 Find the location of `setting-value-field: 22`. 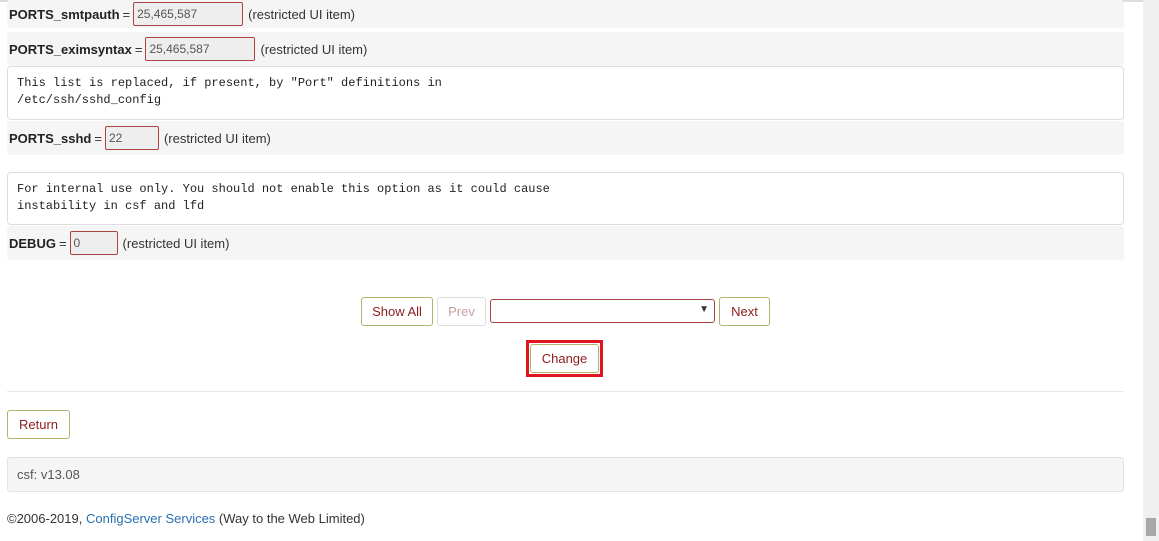

setting-value-field: 22 is located at coordinates (131, 138).